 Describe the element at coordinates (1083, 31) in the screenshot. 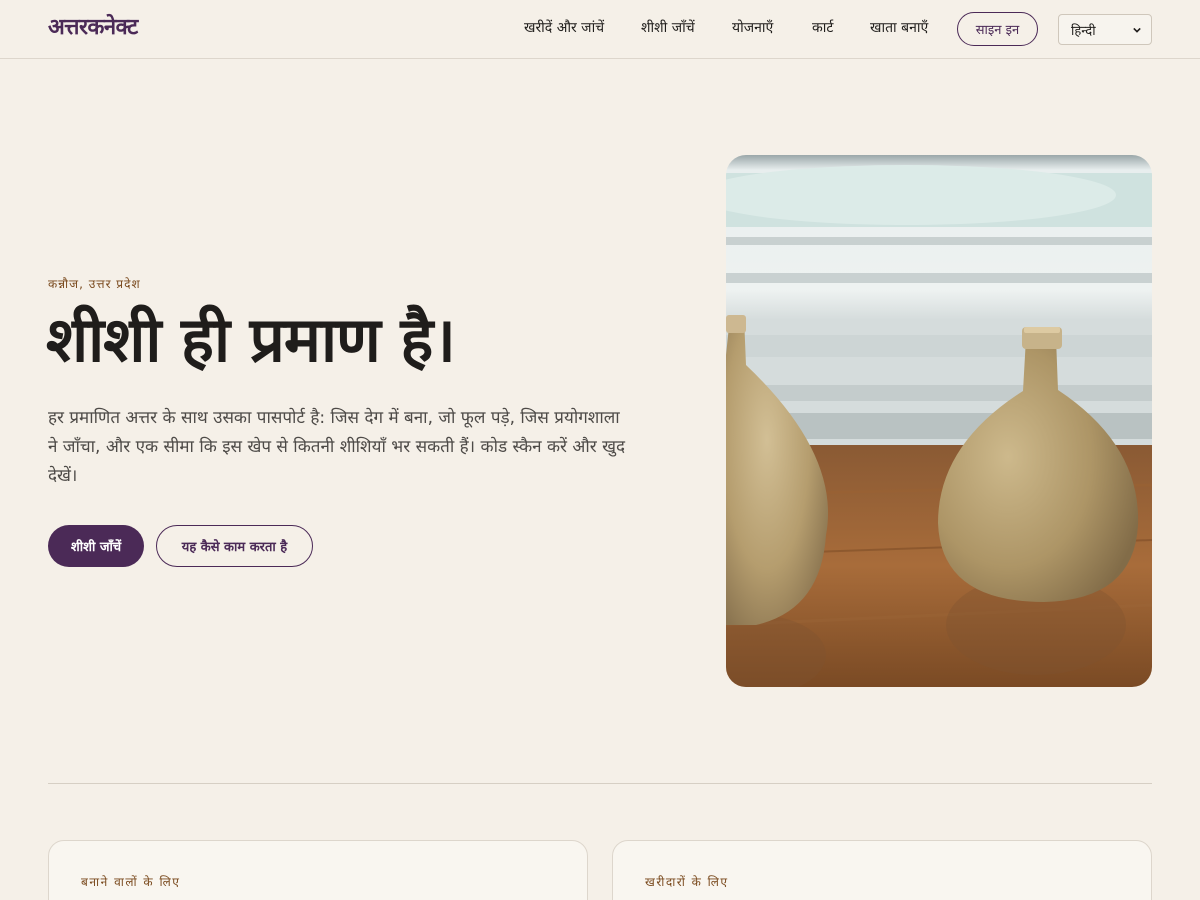

I see `language-selected-value: हिन्दी` at that location.